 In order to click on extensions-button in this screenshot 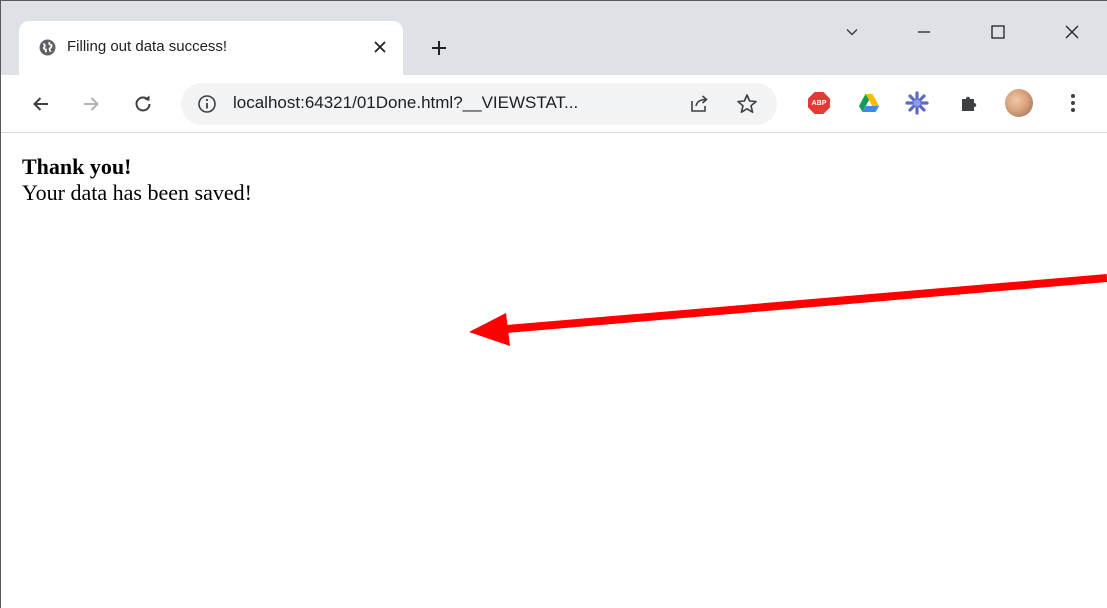, I will do `click(969, 103)`.